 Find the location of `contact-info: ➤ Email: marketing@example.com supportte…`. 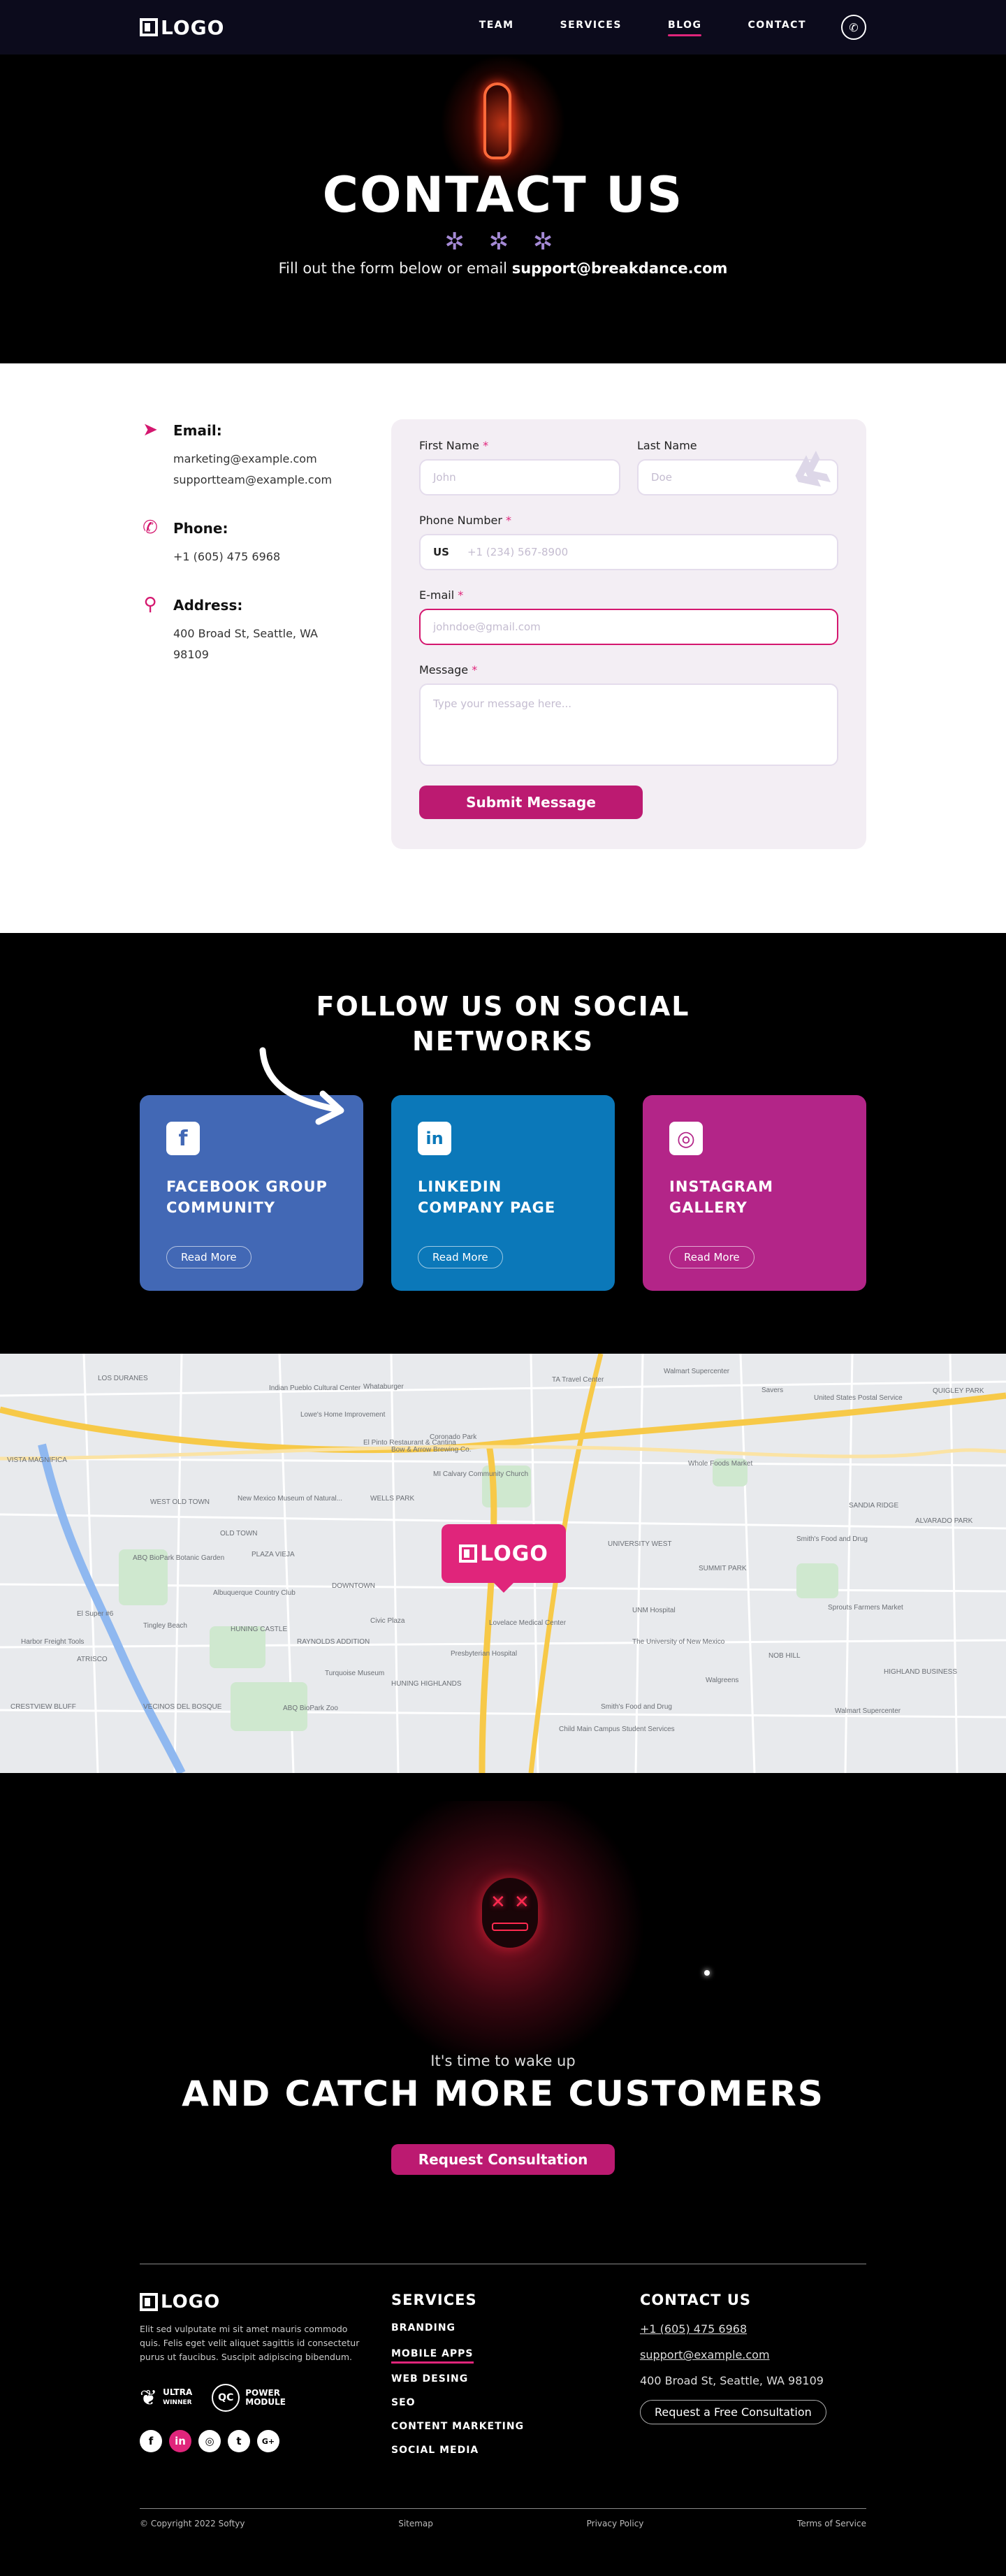

contact-info: ➤ Email: marketing@example.com supportte… is located at coordinates (244, 555).